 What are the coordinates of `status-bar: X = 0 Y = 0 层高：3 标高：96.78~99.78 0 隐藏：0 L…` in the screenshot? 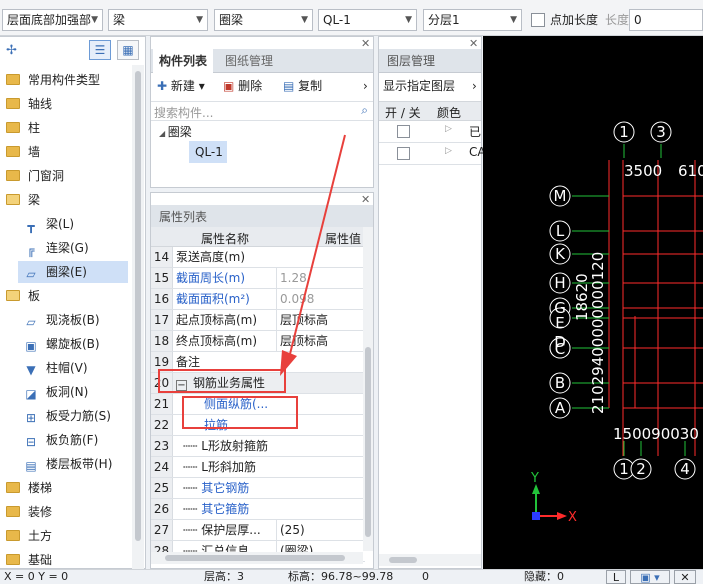 It's located at (351, 576).